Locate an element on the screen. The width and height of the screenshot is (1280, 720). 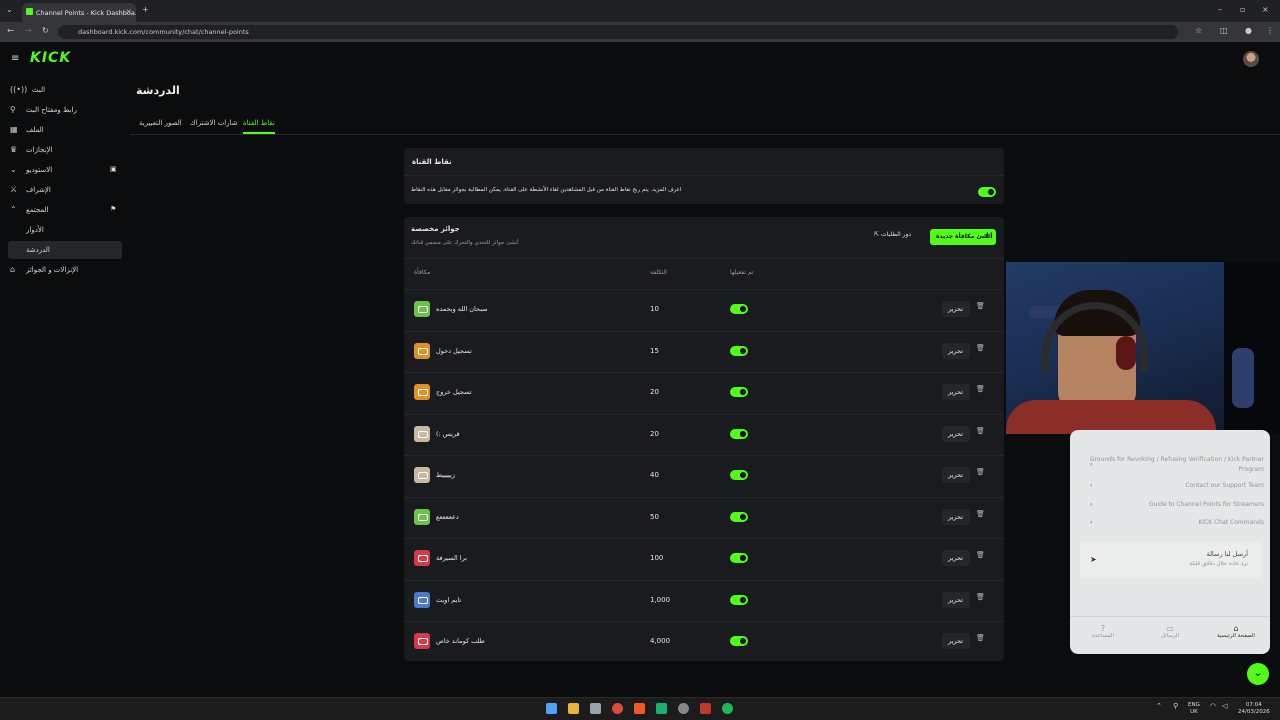
minimize-icon: – is located at coordinates (1220, 9).